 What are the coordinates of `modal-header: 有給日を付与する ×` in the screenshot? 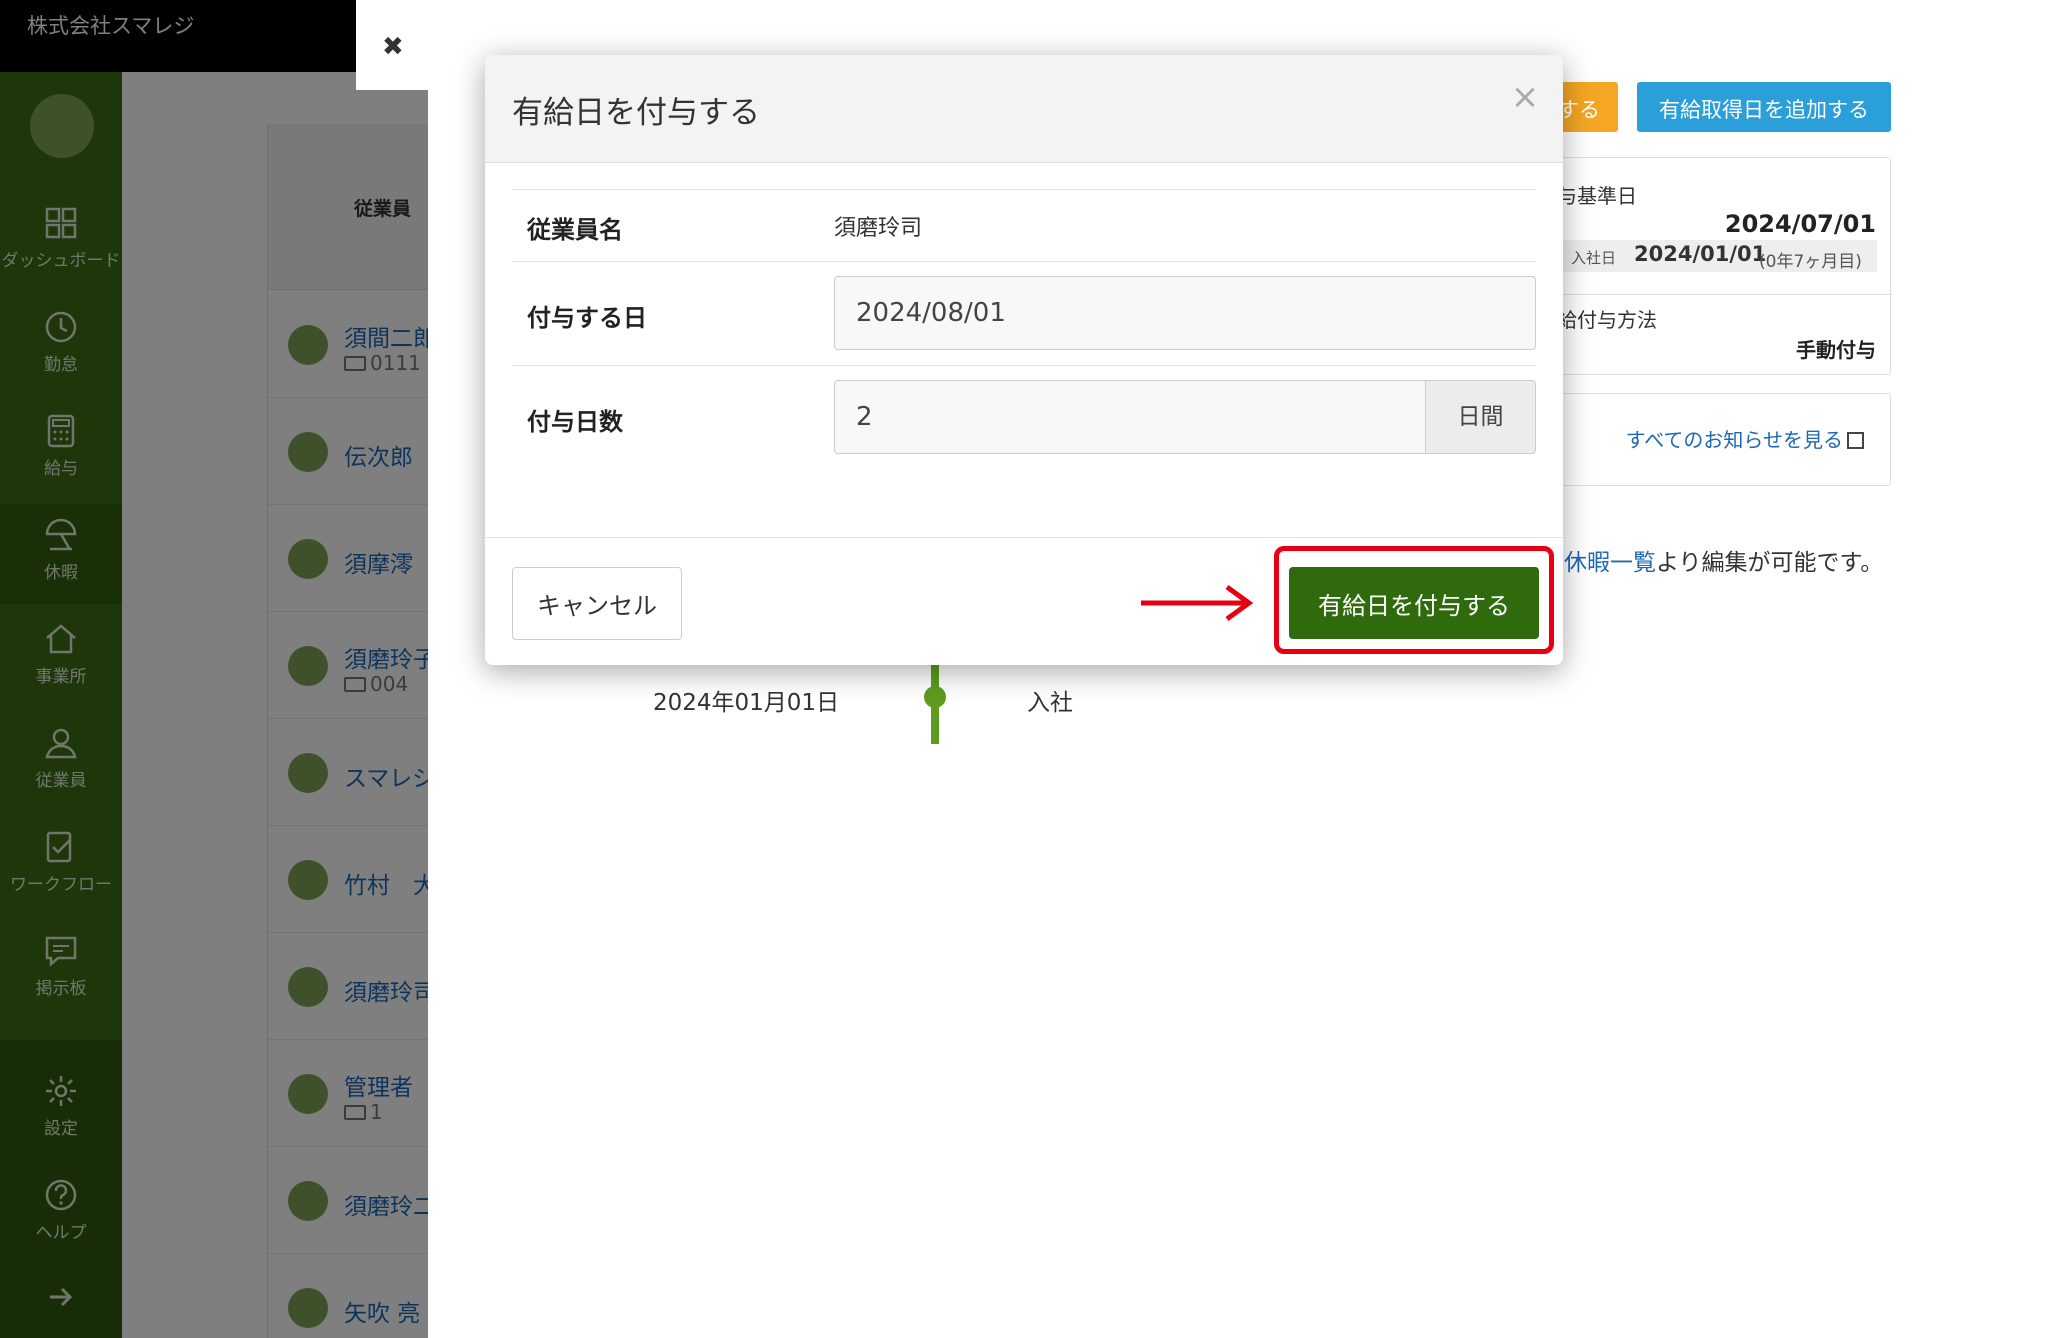 It's located at (1024, 109).